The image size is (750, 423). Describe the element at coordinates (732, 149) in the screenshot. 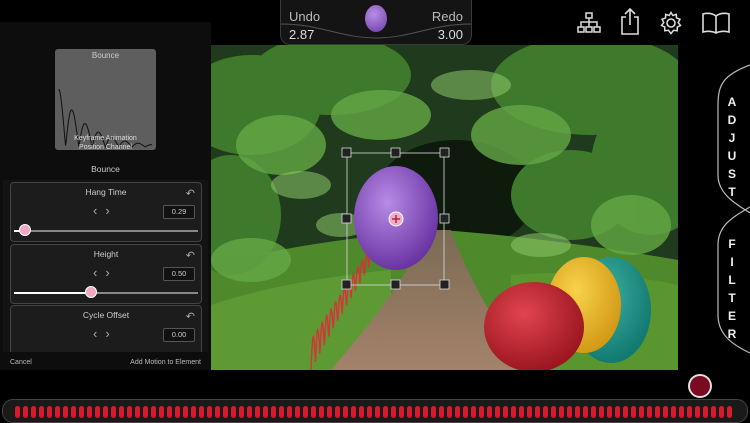

I see `tab-adjust: ADJUST` at that location.